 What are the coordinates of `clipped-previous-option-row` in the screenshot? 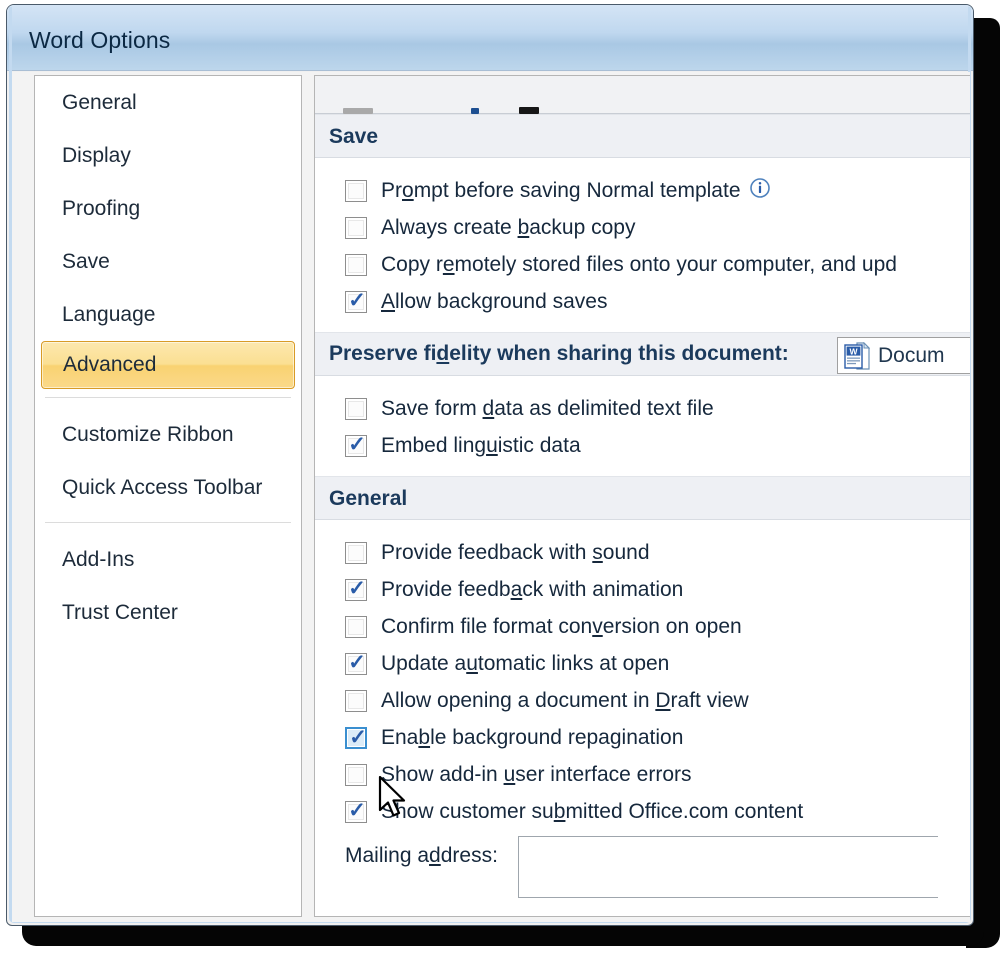 It's located at (642, 95).